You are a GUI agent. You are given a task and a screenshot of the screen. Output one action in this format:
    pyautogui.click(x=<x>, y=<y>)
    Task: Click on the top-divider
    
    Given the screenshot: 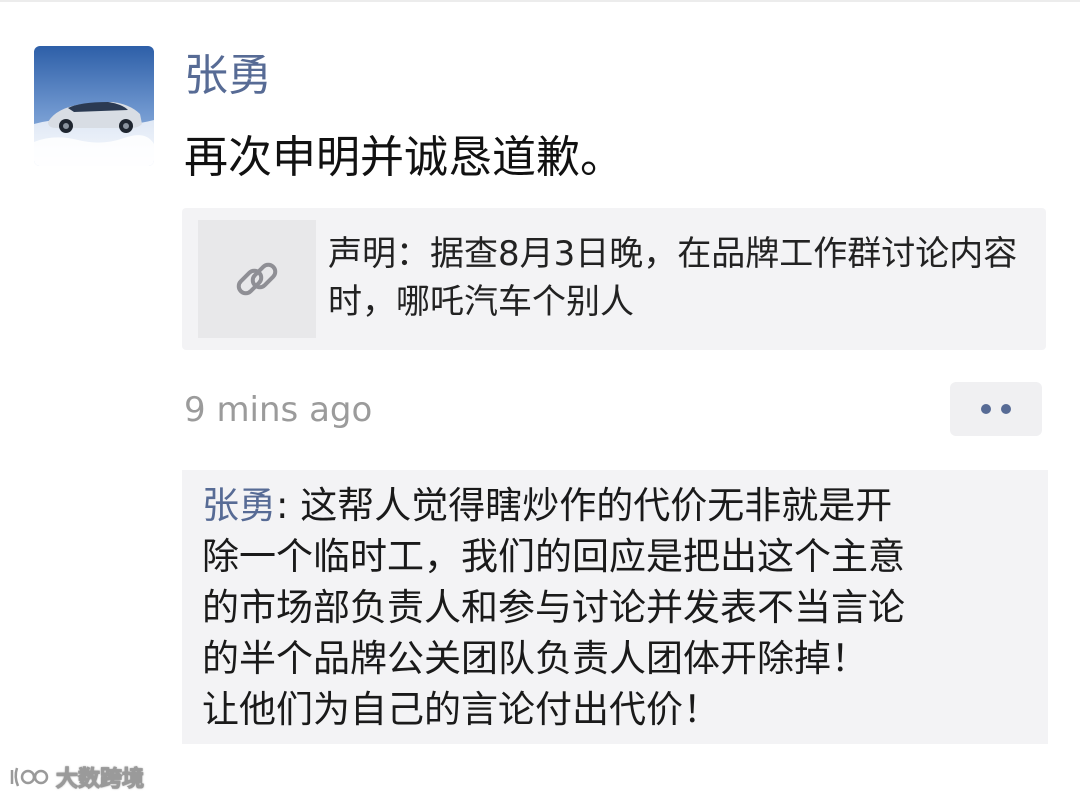 What is the action you would take?
    pyautogui.click(x=540, y=1)
    